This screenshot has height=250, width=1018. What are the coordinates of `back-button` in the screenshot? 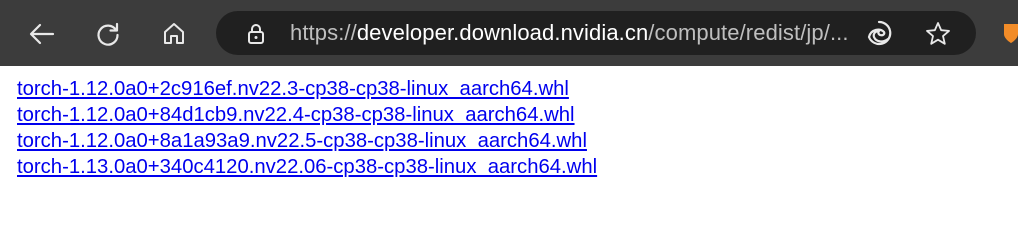 It's located at (42, 34).